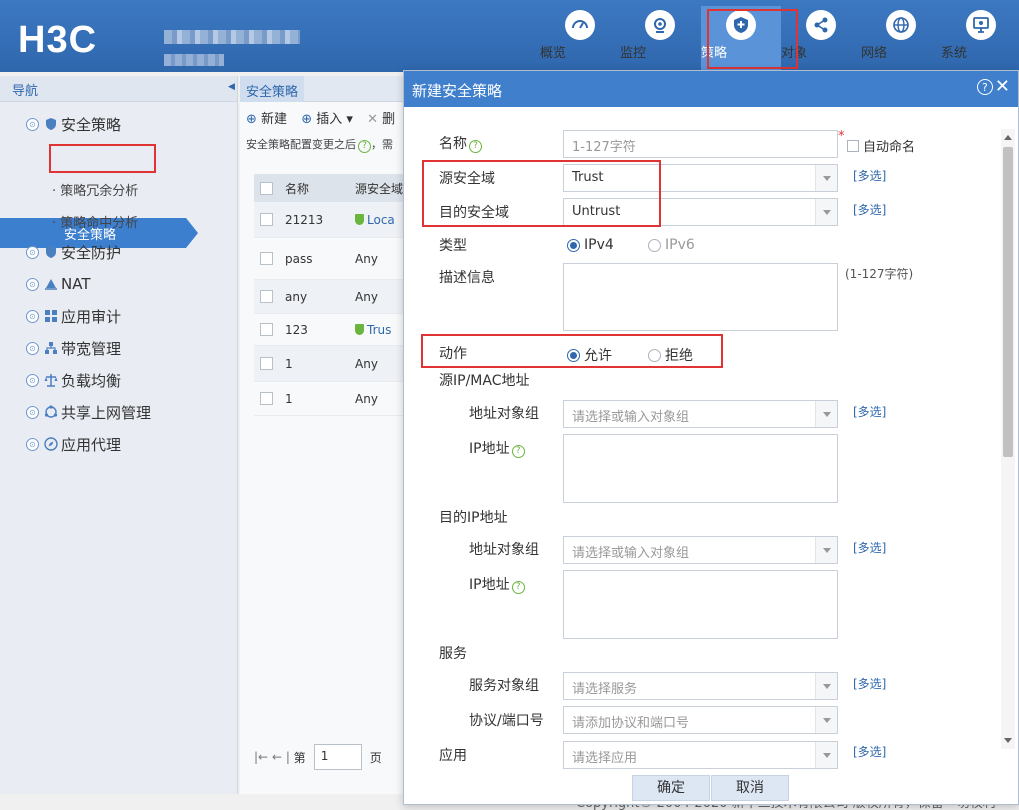 Image resolution: width=1019 pixels, height=810 pixels. I want to click on topnav-system: 系统, so click(980, 38).